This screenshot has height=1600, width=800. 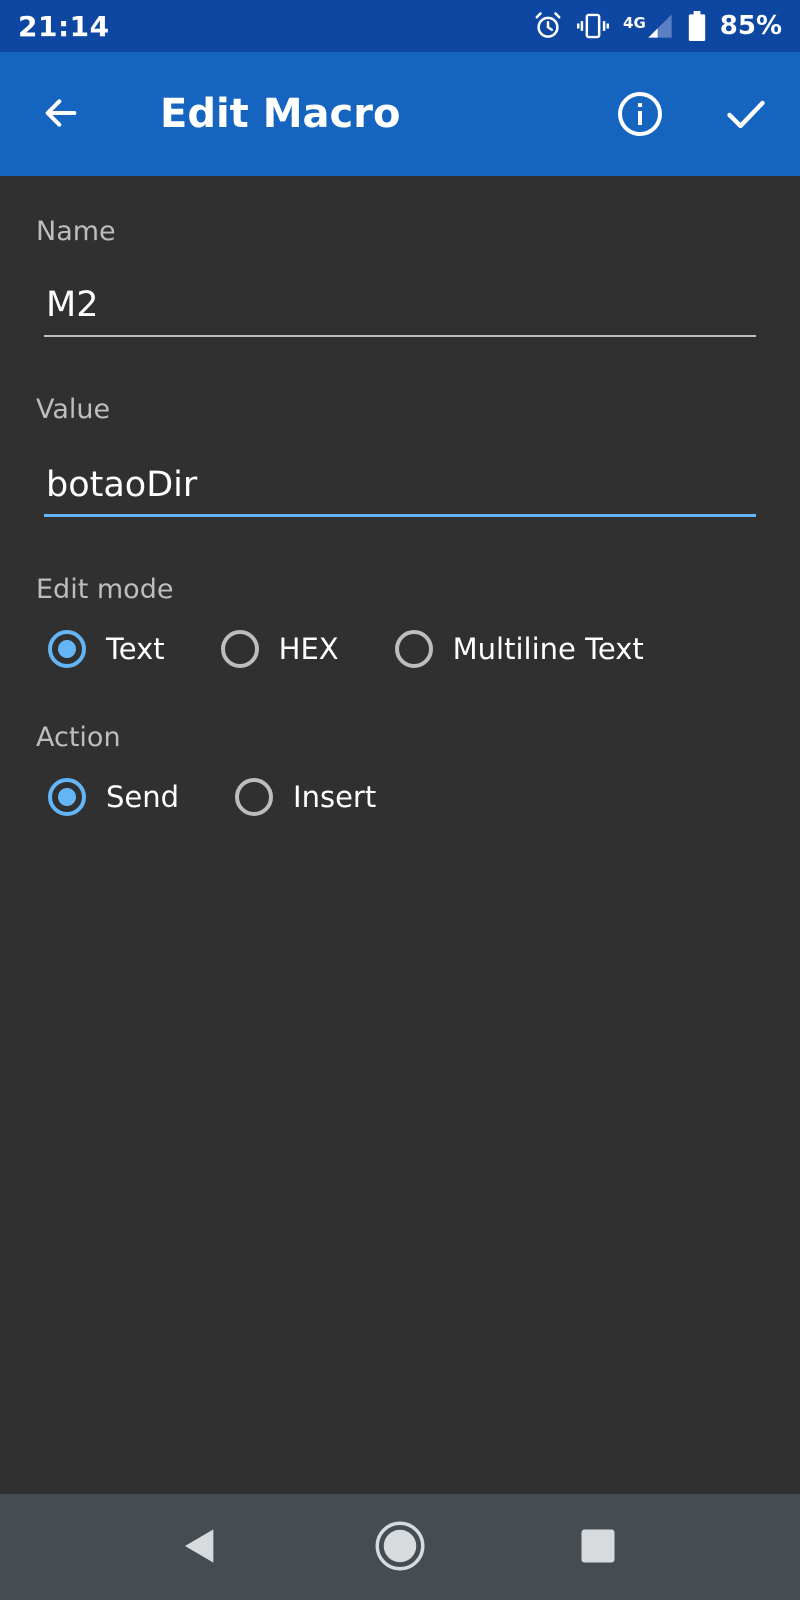 I want to click on edit-mode-label: Edit mode, so click(x=105, y=589).